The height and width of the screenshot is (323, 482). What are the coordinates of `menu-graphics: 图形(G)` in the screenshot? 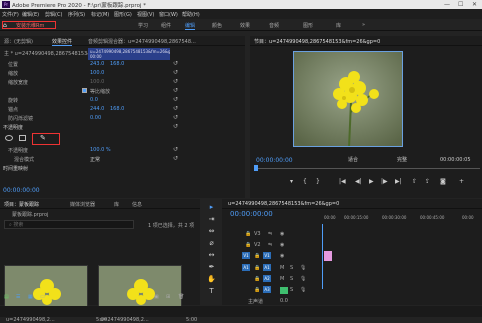 It's located at (123, 14).